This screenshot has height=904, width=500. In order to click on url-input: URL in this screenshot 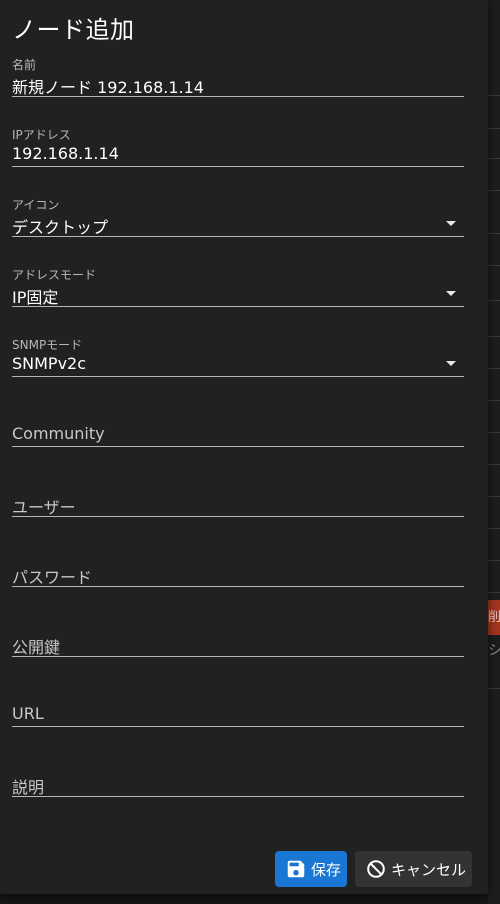, I will do `click(28, 713)`.